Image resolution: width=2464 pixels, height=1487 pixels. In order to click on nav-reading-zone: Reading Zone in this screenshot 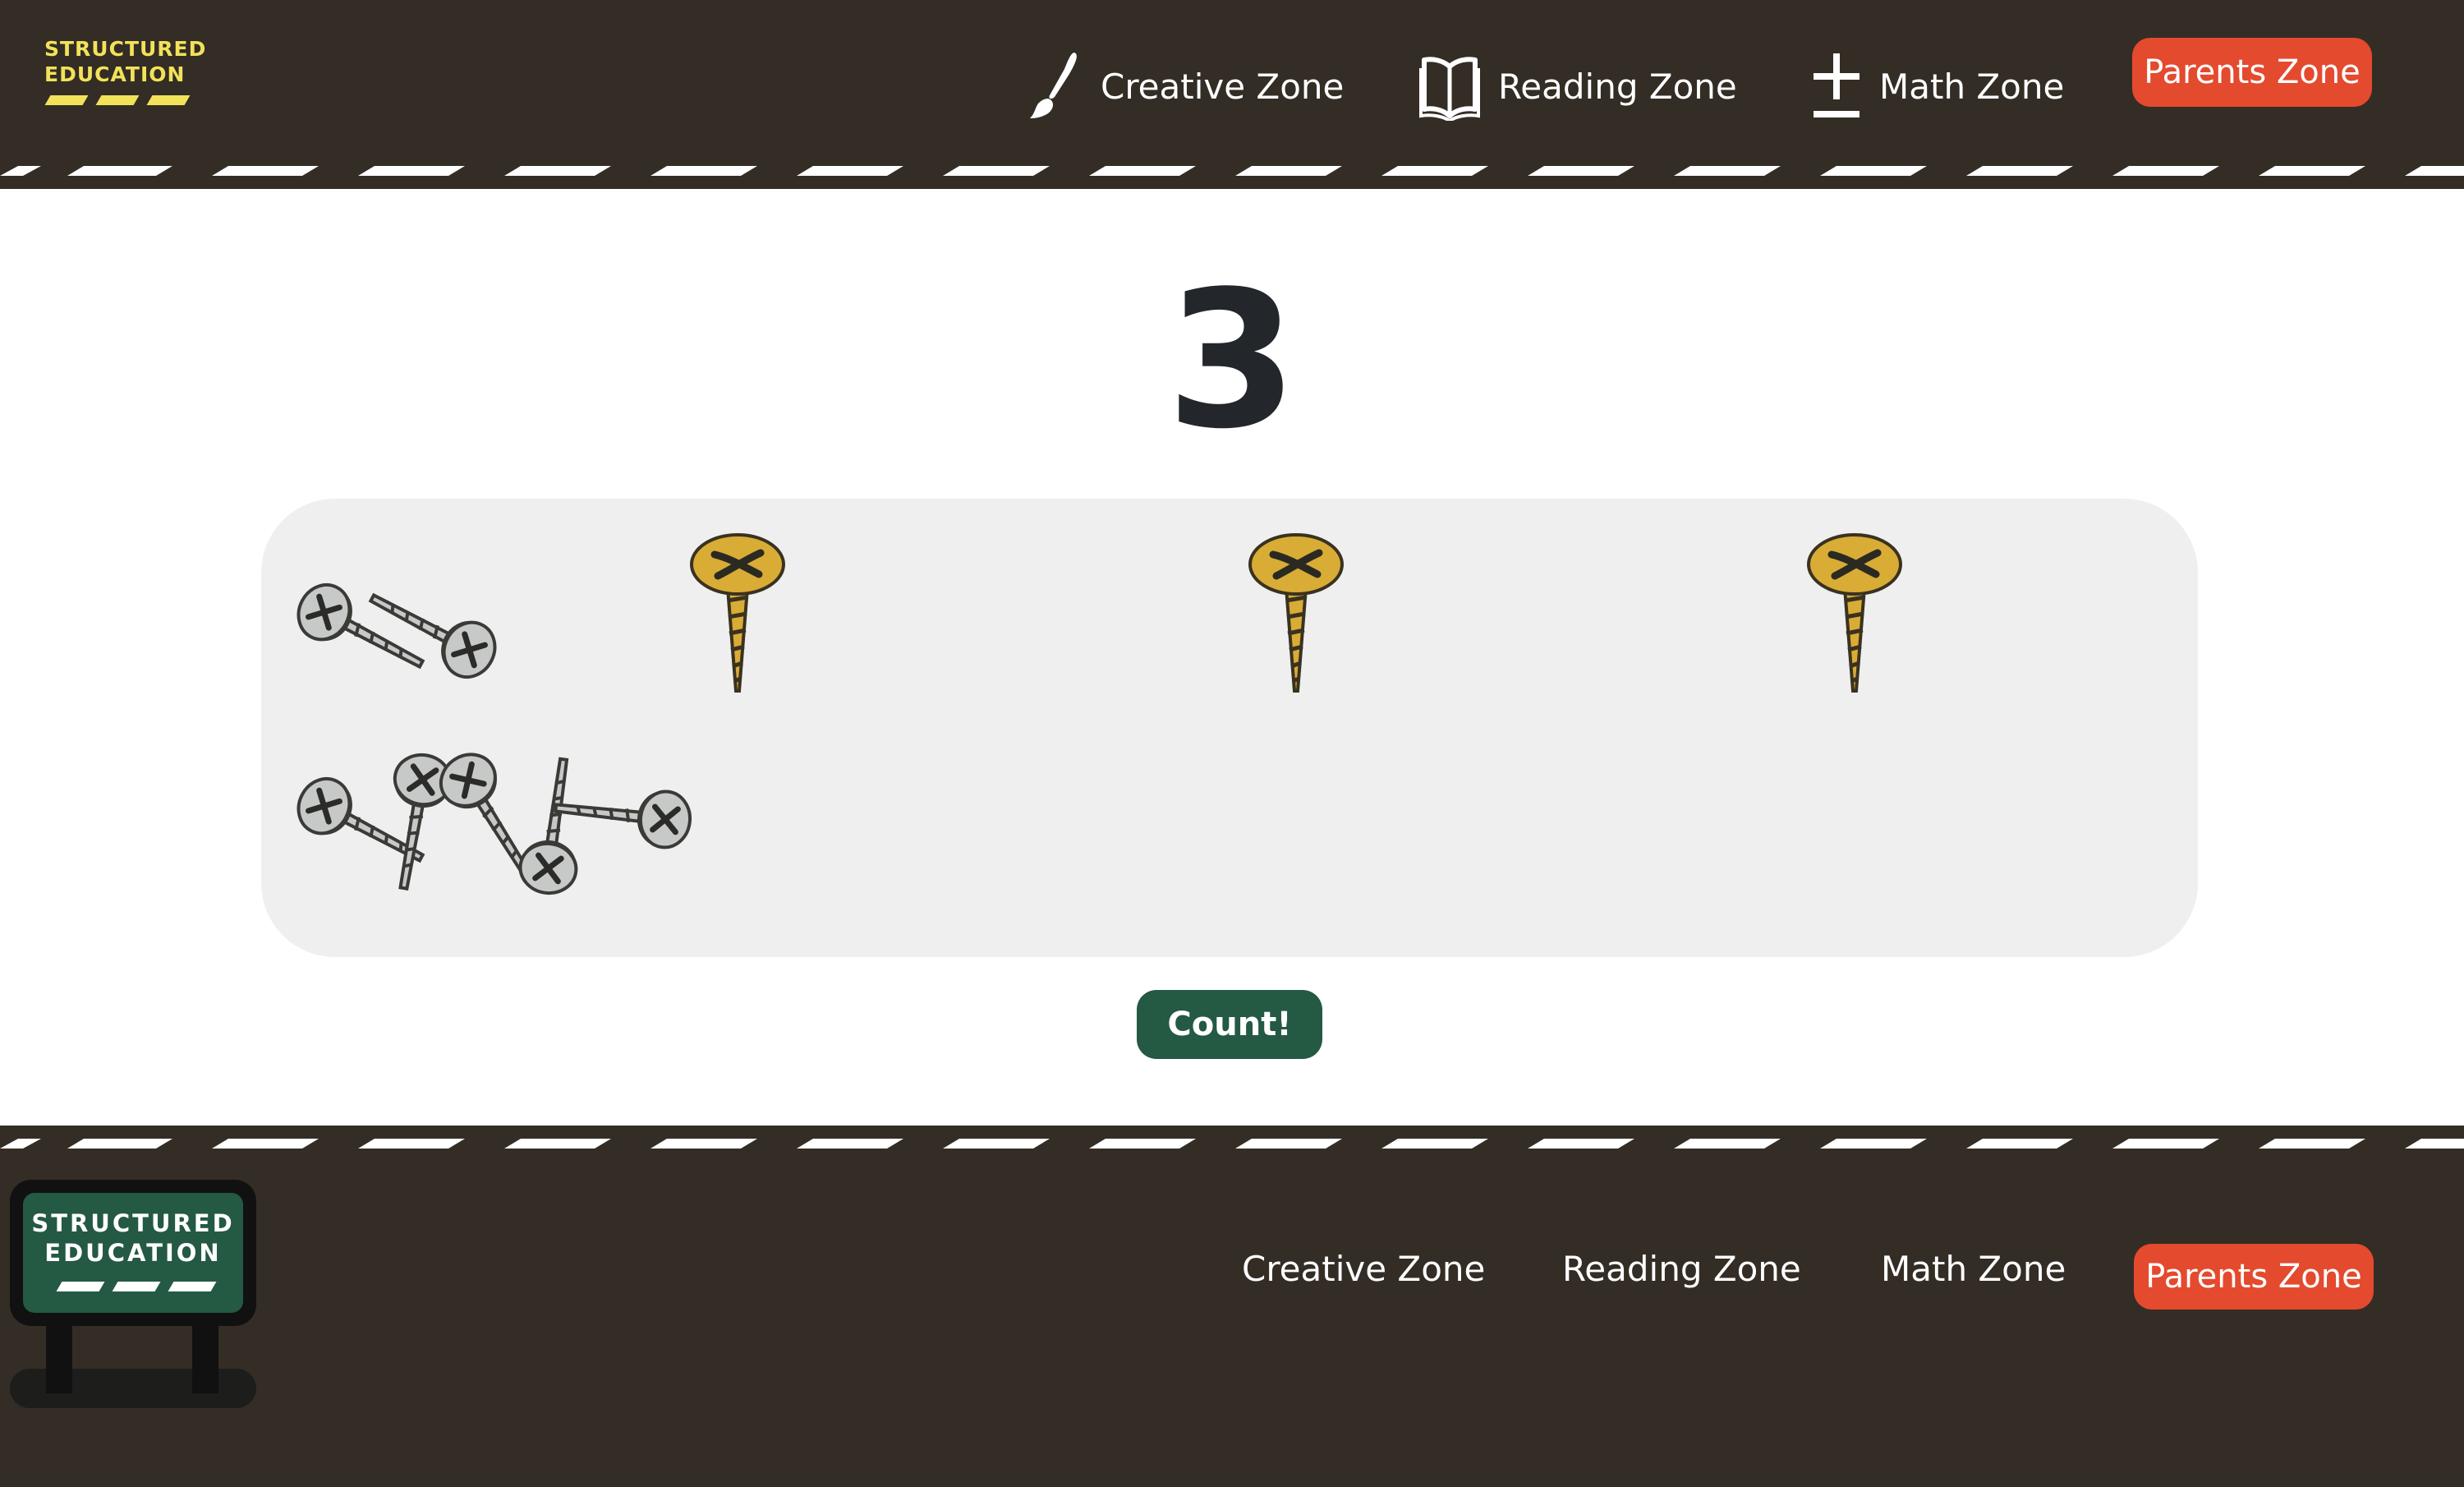, I will do `click(1578, 86)`.